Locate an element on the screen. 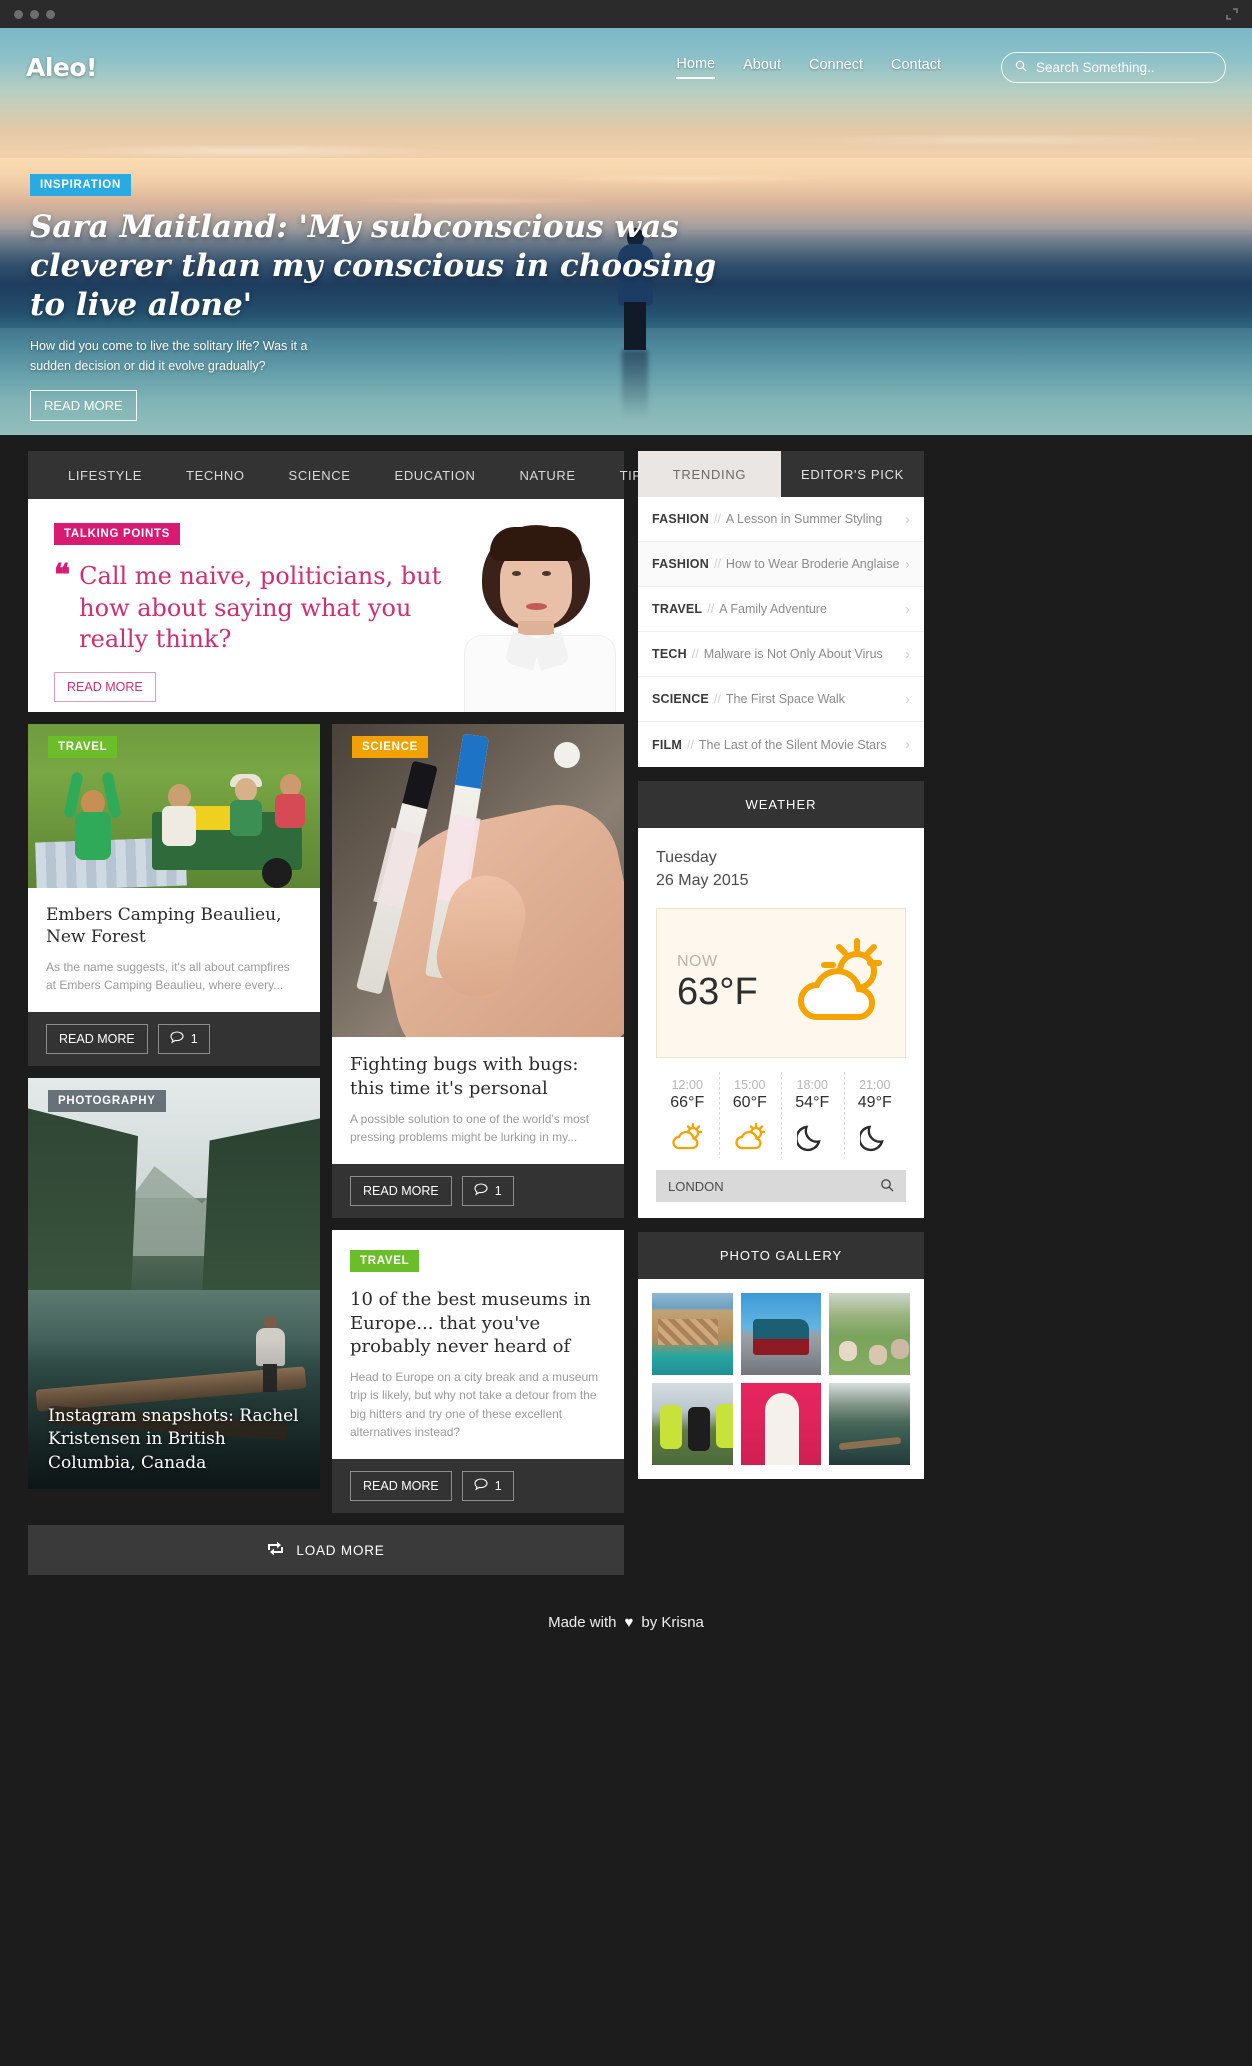 The width and height of the screenshot is (1252, 2066). article-footer-camping: READ MORE 1 is located at coordinates (174, 1039).